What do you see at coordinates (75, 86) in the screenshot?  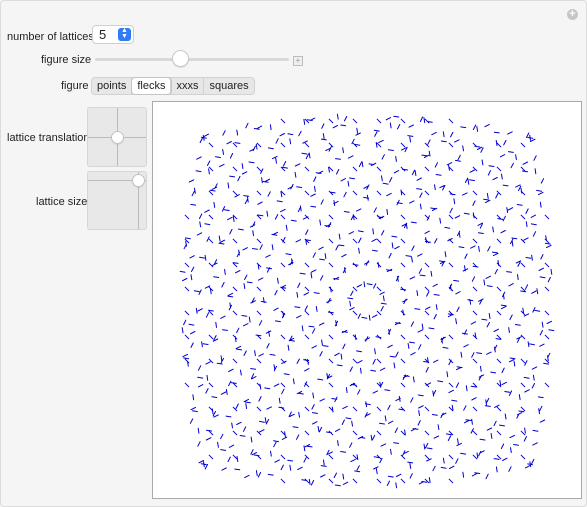 I see `figure-label: figure` at bounding box center [75, 86].